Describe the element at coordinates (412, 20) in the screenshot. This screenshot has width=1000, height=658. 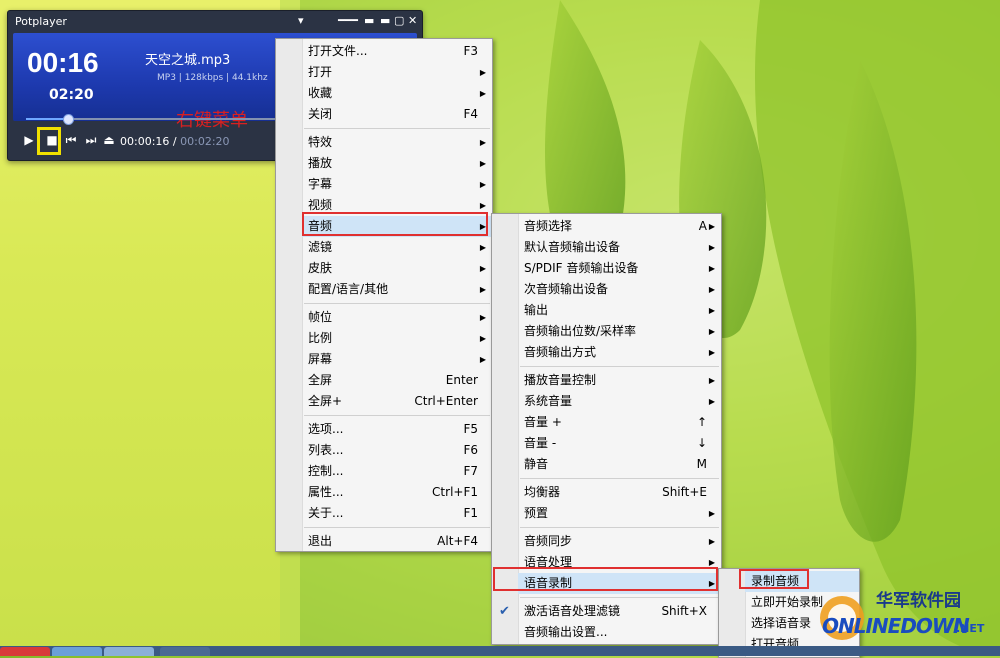
I see `close-icon: ✕` at that location.